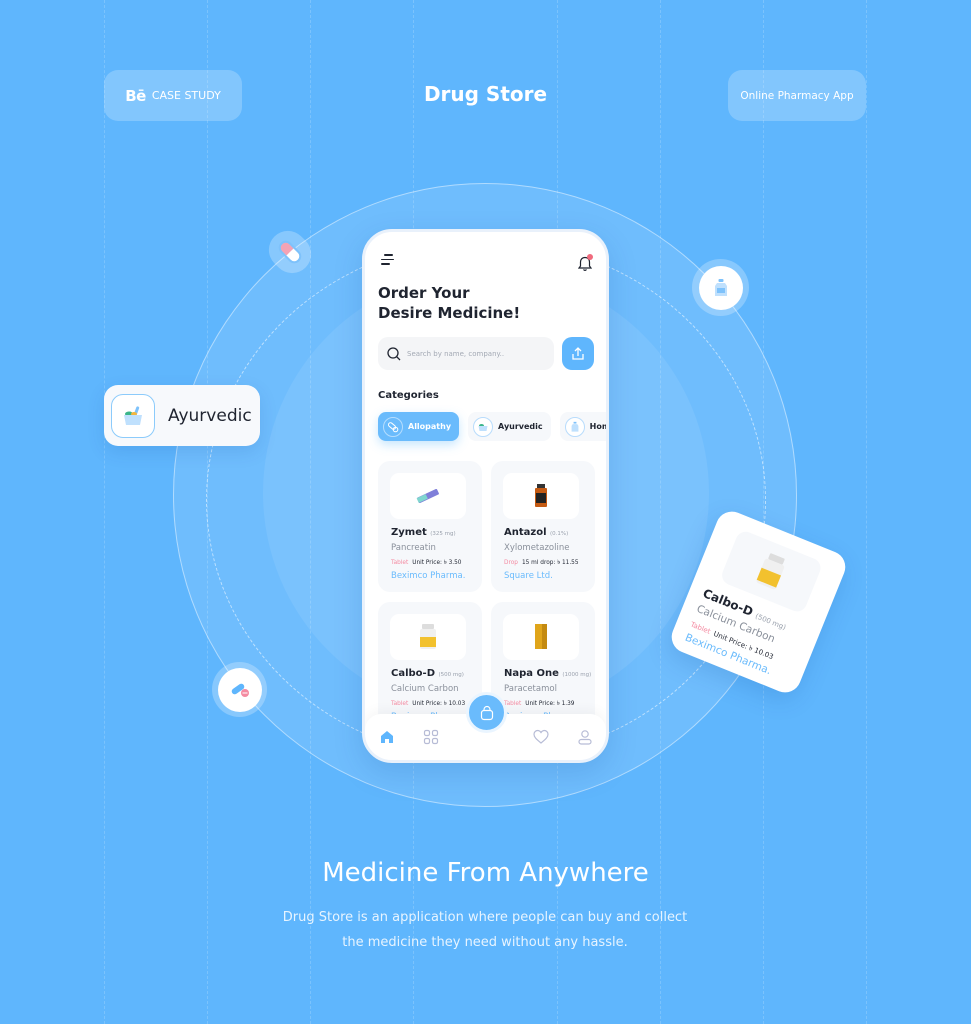  Describe the element at coordinates (541, 737) in the screenshot. I see `heart-icon` at that location.